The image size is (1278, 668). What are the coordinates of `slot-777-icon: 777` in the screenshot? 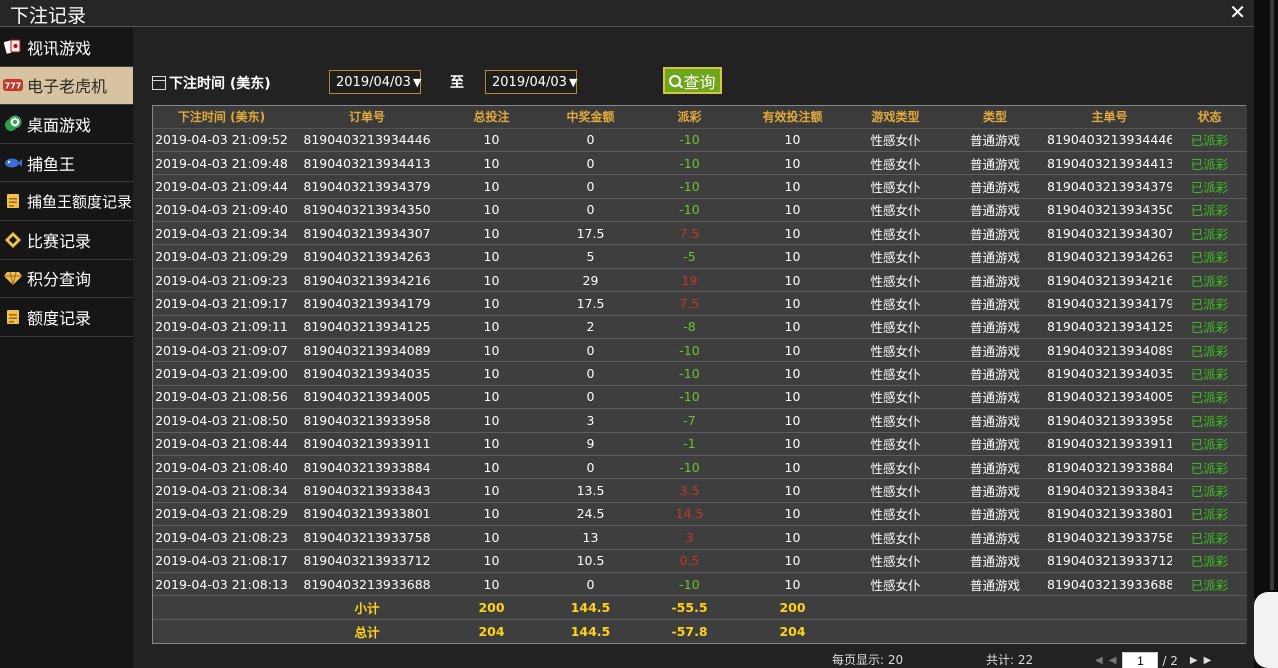 It's located at (13, 85).